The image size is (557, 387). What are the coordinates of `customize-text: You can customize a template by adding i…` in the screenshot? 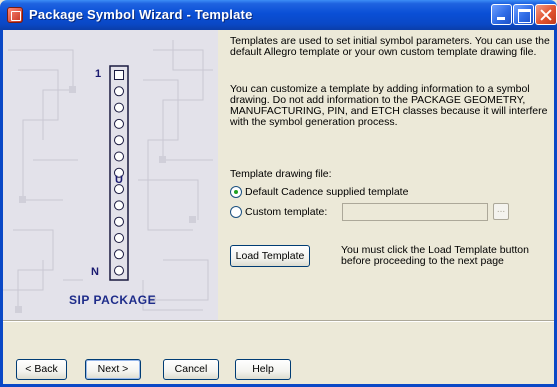 It's located at (389, 105).